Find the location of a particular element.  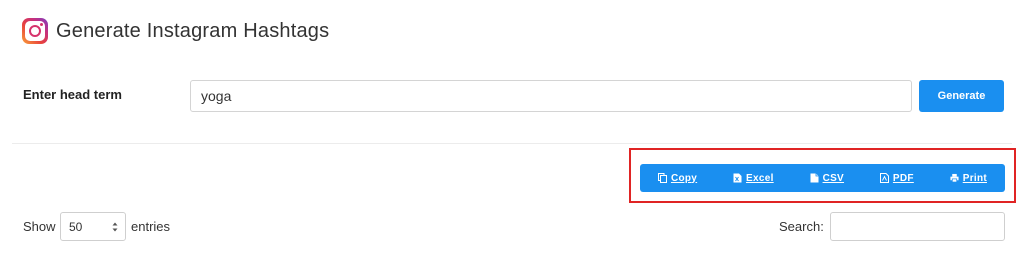

page-title: Generate Instagram Hashtags is located at coordinates (193, 30).